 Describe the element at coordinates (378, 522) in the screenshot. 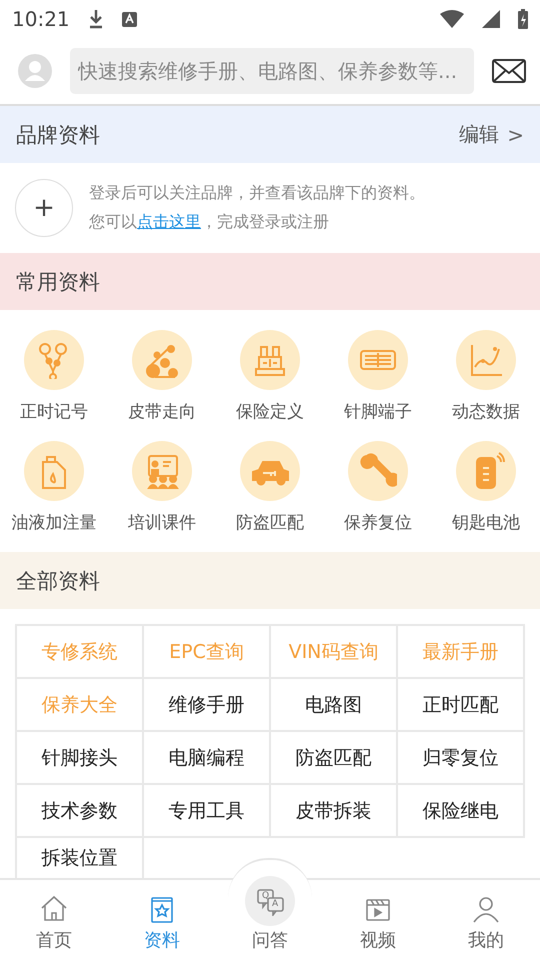

I see `category-label: 保养复位` at that location.